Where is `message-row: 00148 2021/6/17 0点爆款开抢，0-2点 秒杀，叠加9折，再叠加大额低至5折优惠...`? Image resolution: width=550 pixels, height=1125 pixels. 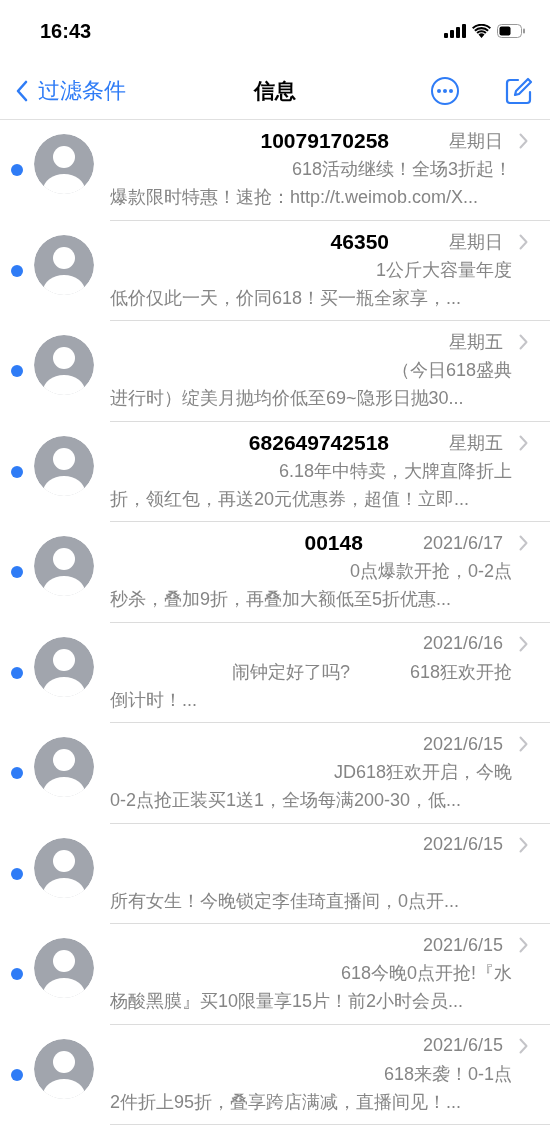
message-row: 00148 2021/6/17 0点爆款开抢，0-2点 秒杀，叠加9折，再叠加大额低至5折优惠... is located at coordinates (275, 572).